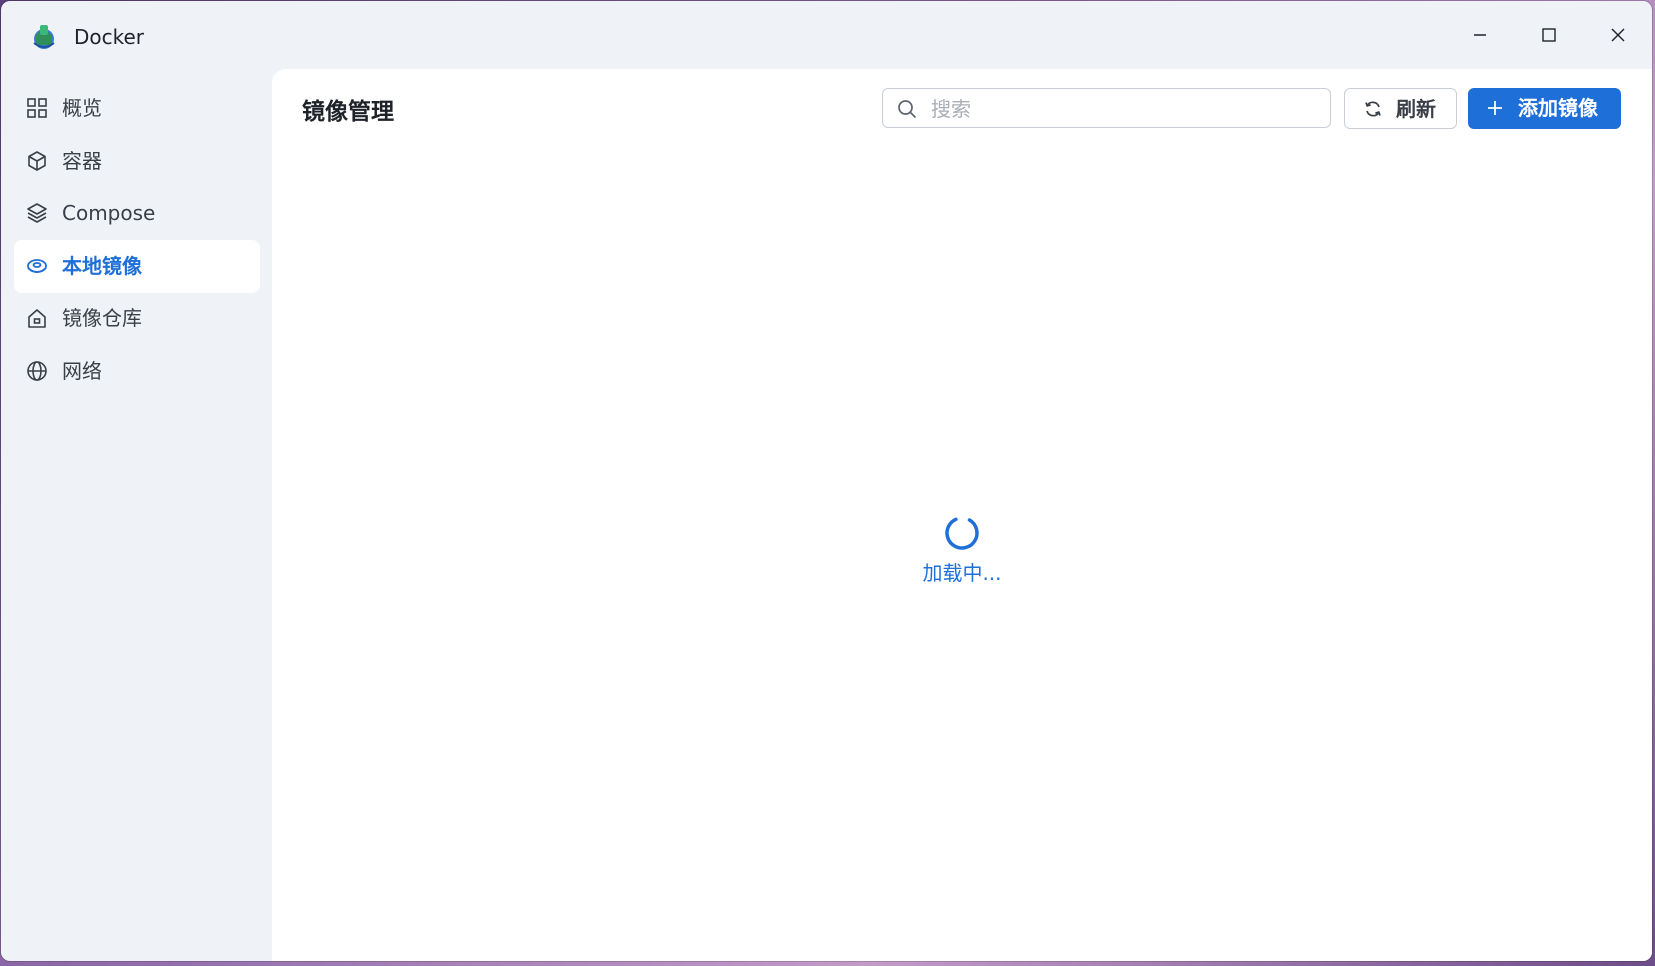 This screenshot has width=1655, height=966. Describe the element at coordinates (109, 37) in the screenshot. I see `window-title: Docker` at that location.